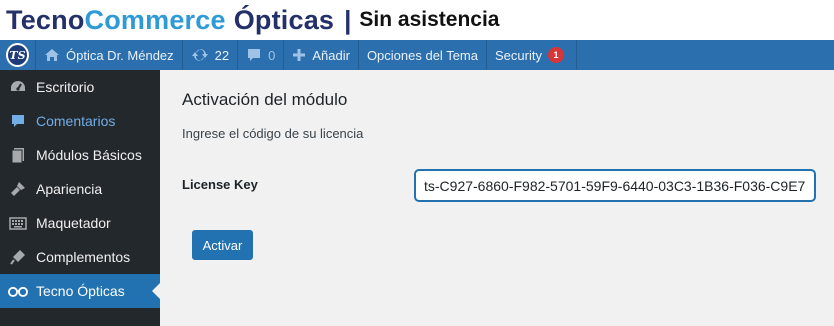 This screenshot has width=834, height=326. Describe the element at coordinates (299, 55) in the screenshot. I see `plus-icon` at that location.